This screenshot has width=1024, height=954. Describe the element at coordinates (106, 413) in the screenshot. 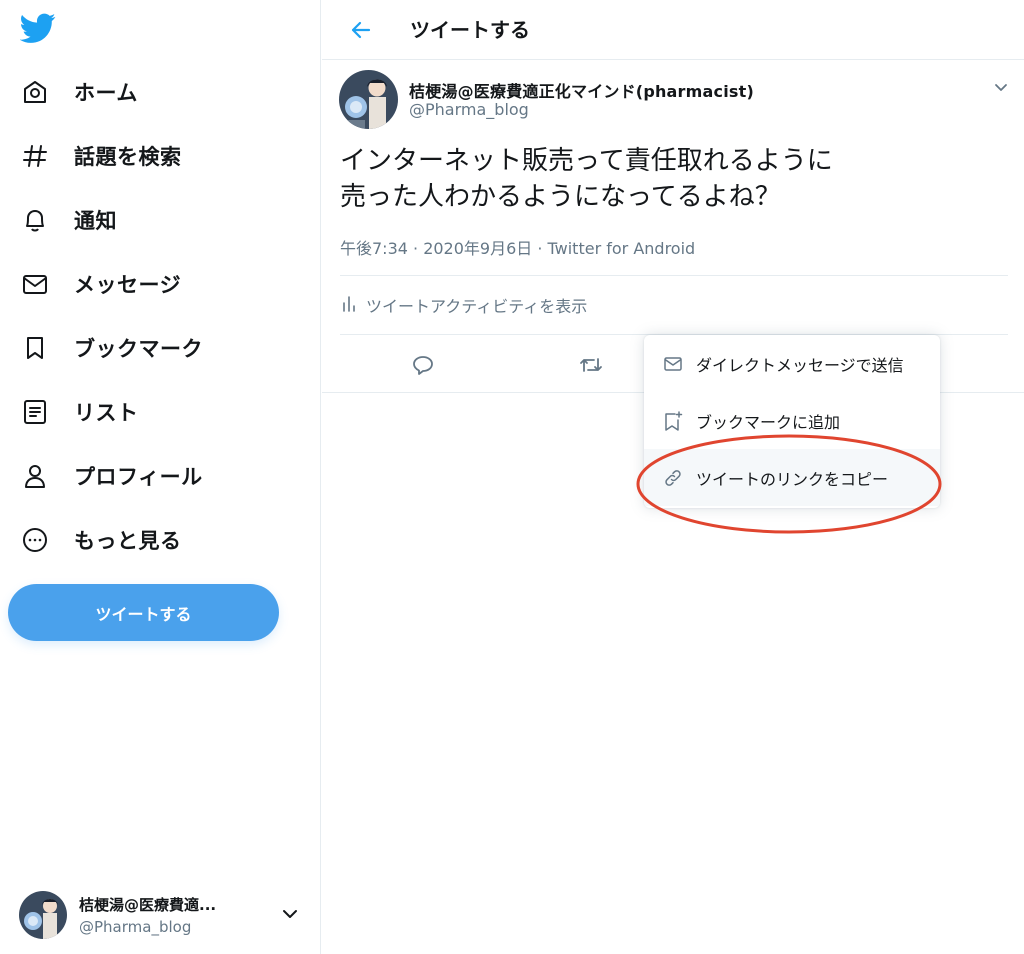

I see `sidebar-item-label: リスト` at that location.